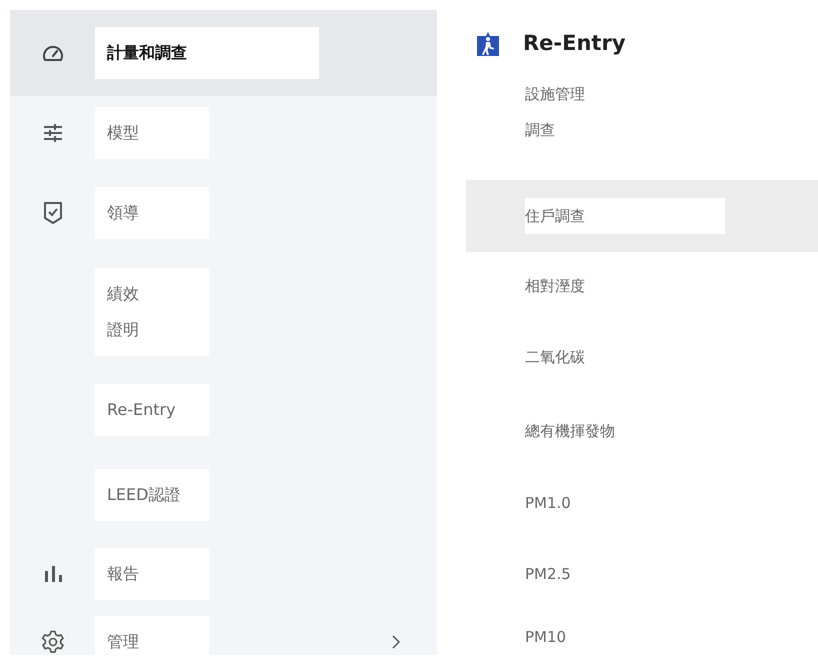 The width and height of the screenshot is (818, 665). I want to click on sidebar-item-label: 模型, so click(152, 133).